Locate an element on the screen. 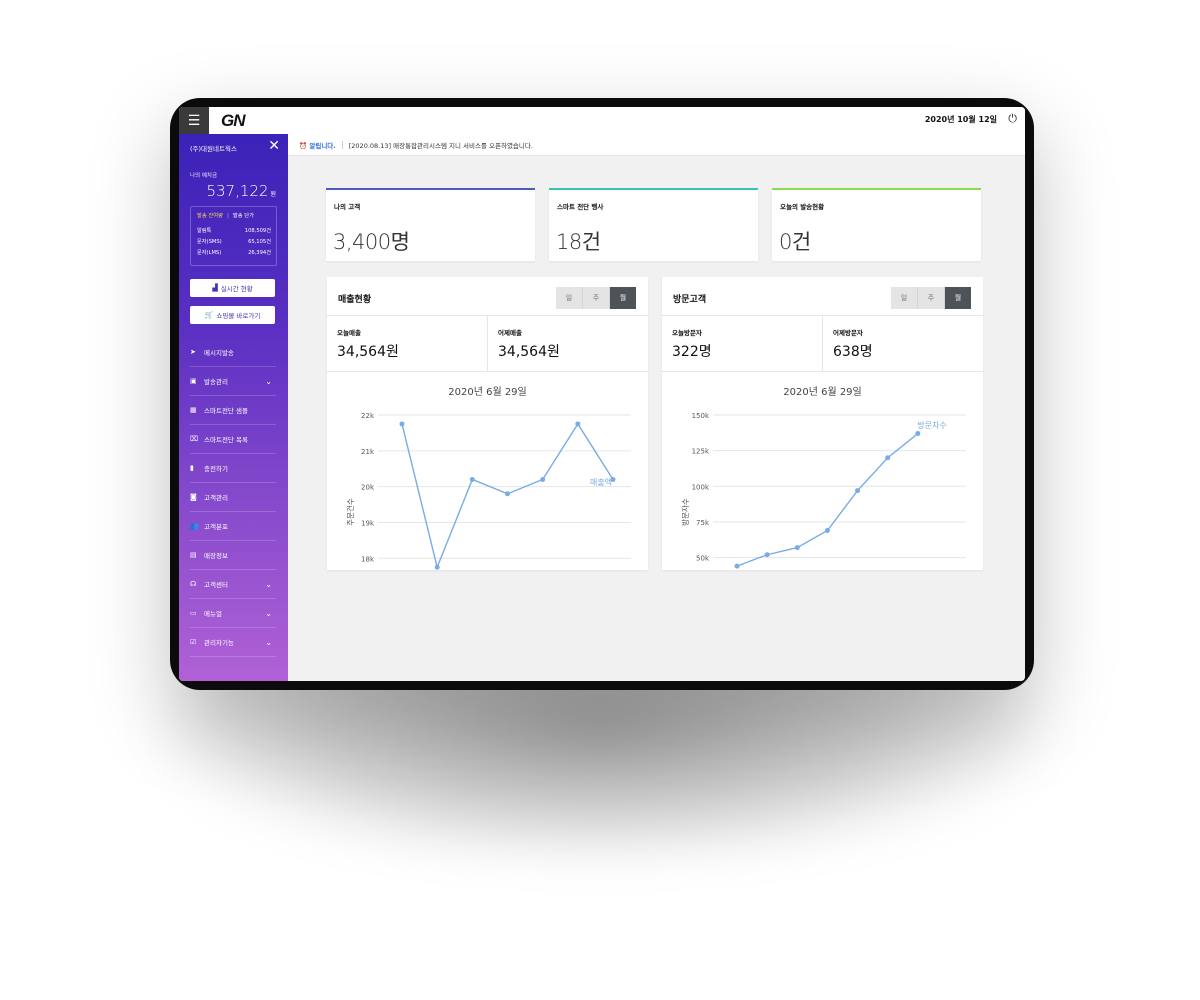 This screenshot has width=1200, height=1000. notice-tag: ⏰ 알립니다. is located at coordinates (317, 145).